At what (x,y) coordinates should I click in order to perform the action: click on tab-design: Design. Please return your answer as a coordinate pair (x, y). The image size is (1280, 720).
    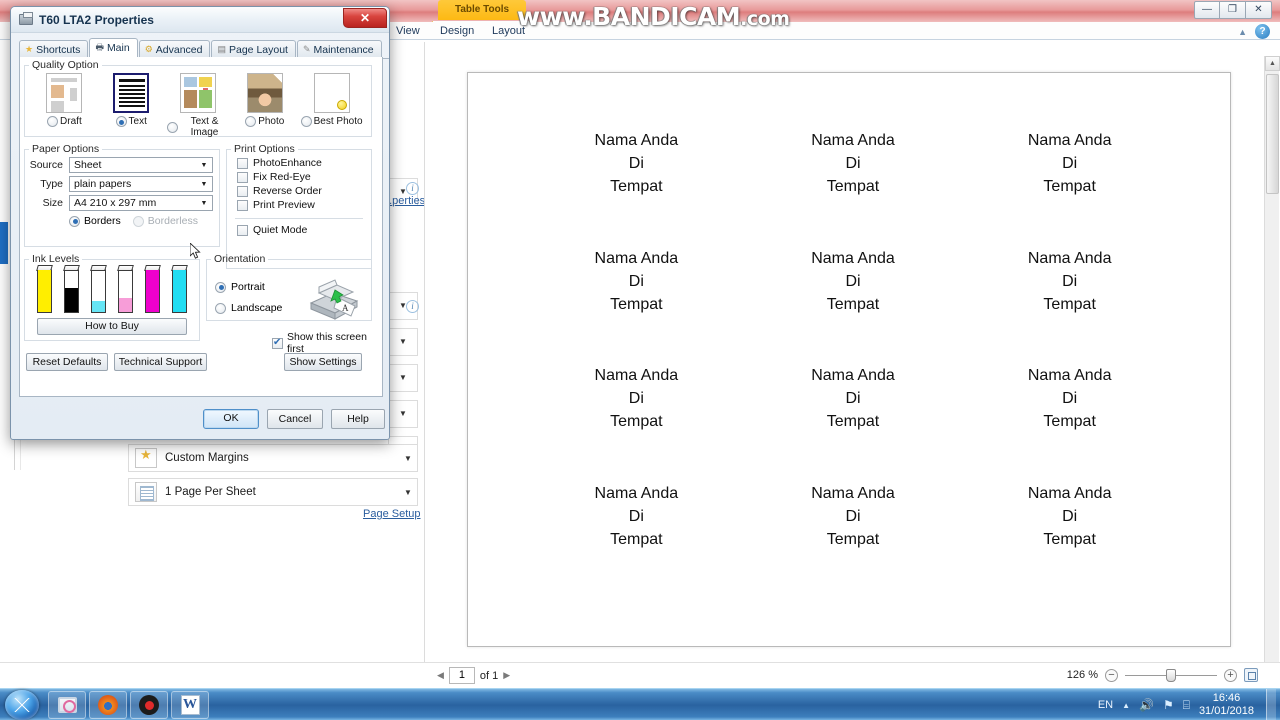
    Looking at the image, I should click on (457, 31).